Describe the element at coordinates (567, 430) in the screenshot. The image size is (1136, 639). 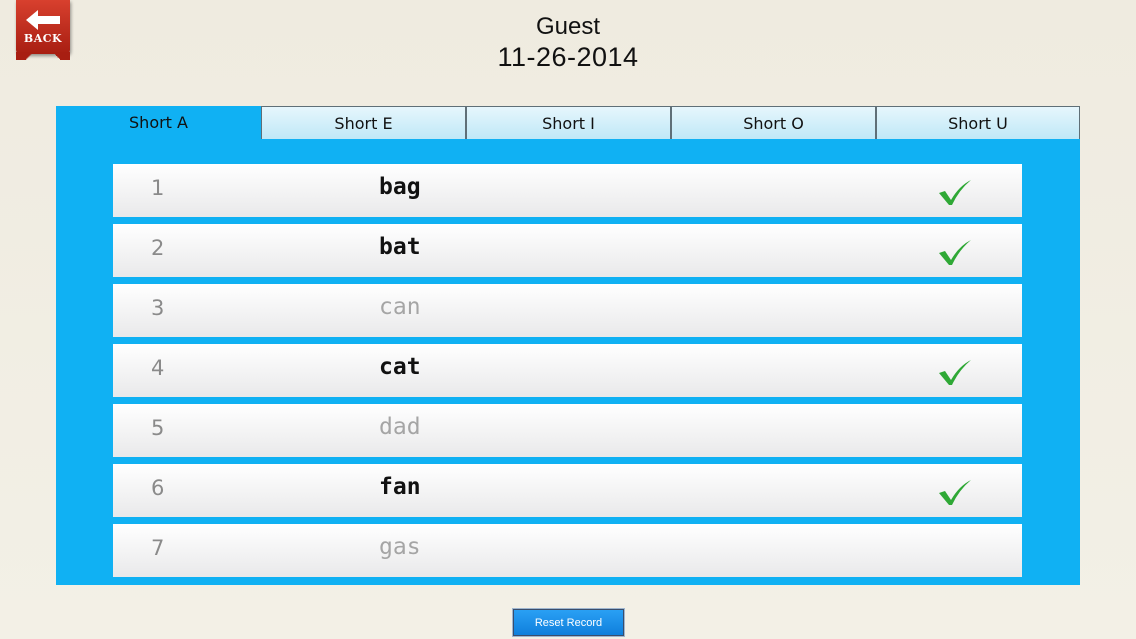
I see `list-item: 5 dad` at that location.